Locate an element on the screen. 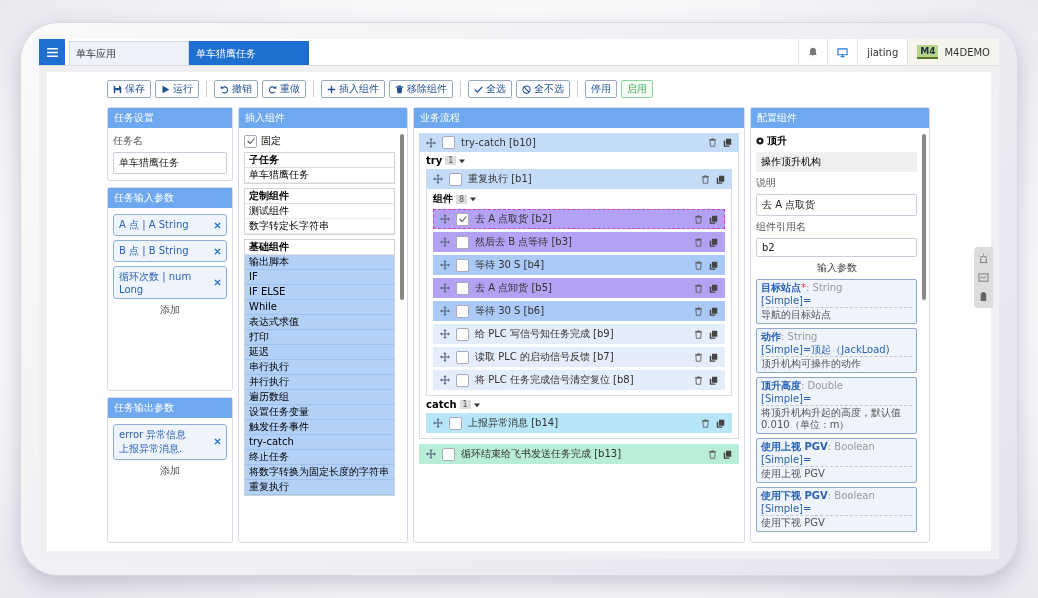  block-header: 将 PLC 任务完成信号清空复位 [b8] is located at coordinates (579, 380).